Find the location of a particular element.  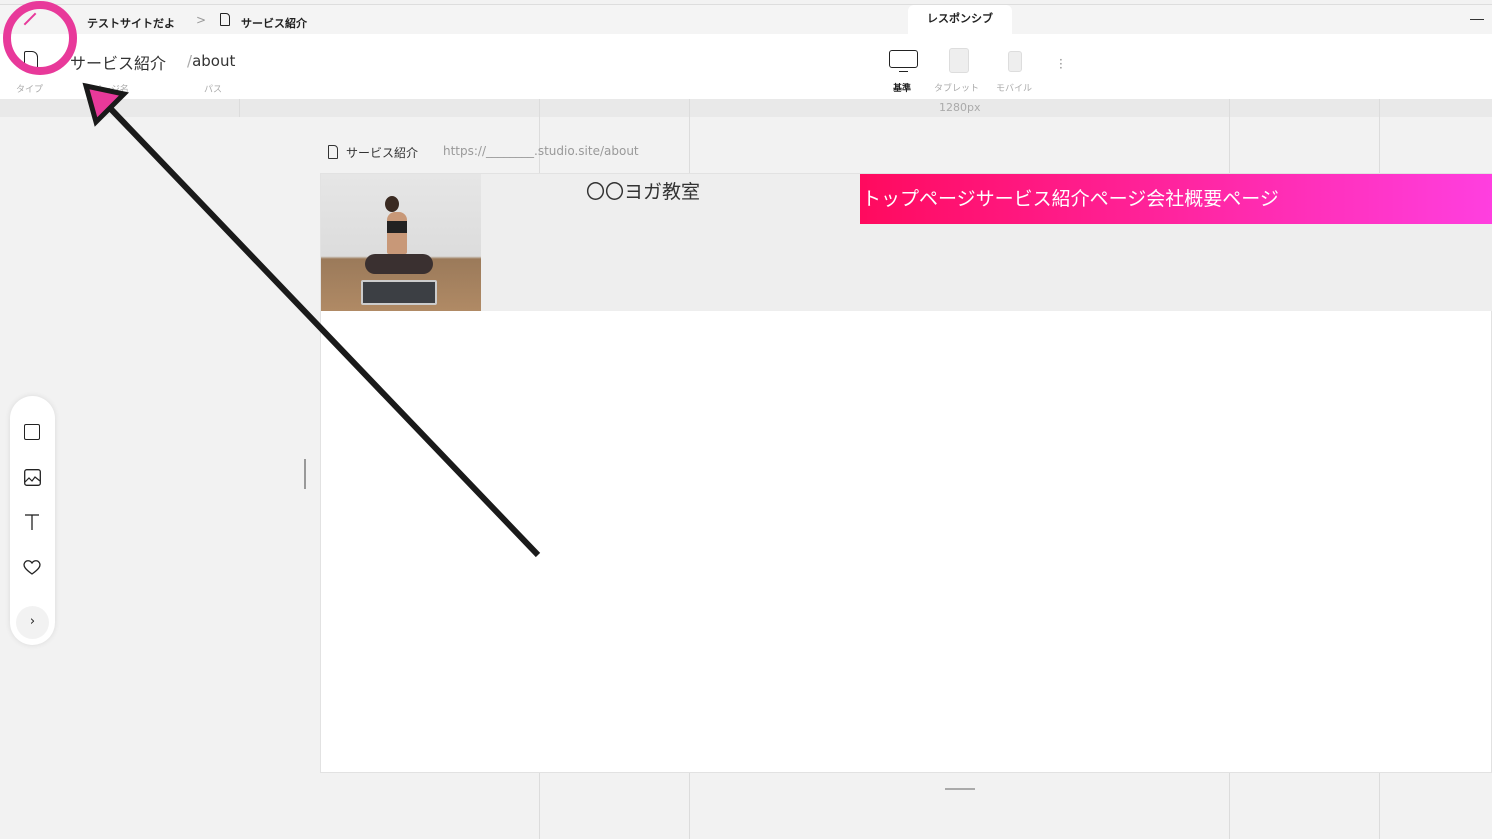

device-tablet: タブレット is located at coordinates (959, 71).